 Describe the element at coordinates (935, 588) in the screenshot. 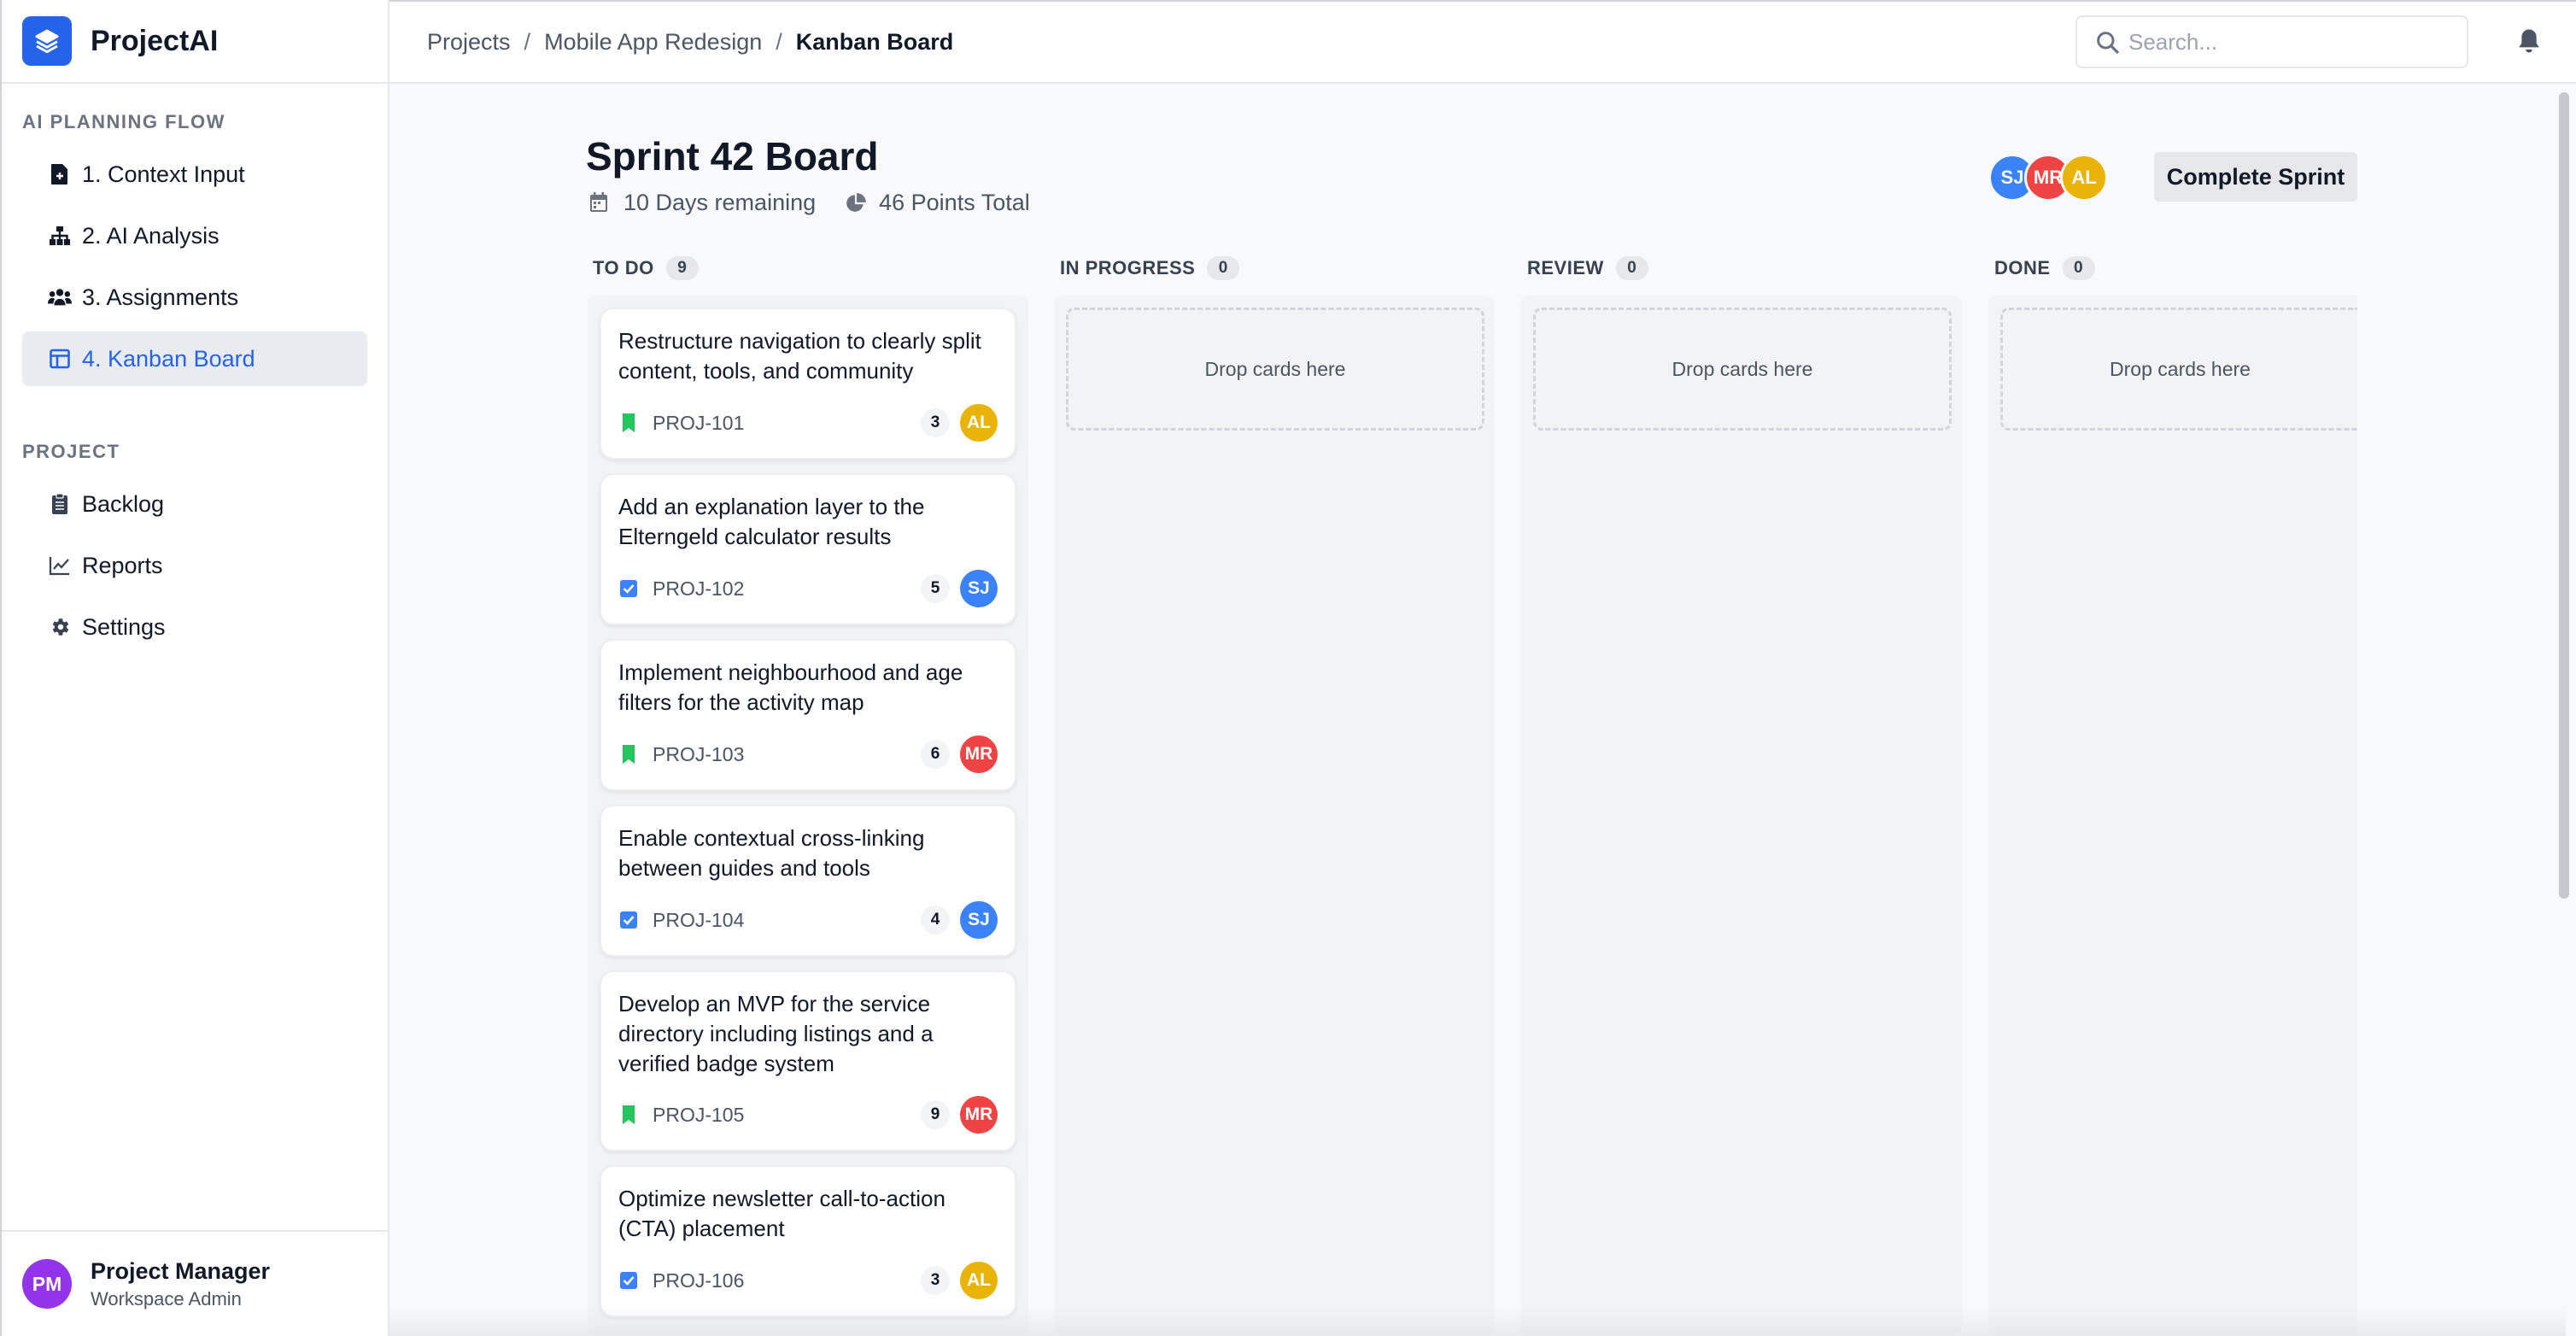

I see `story-points-badge: 5` at that location.